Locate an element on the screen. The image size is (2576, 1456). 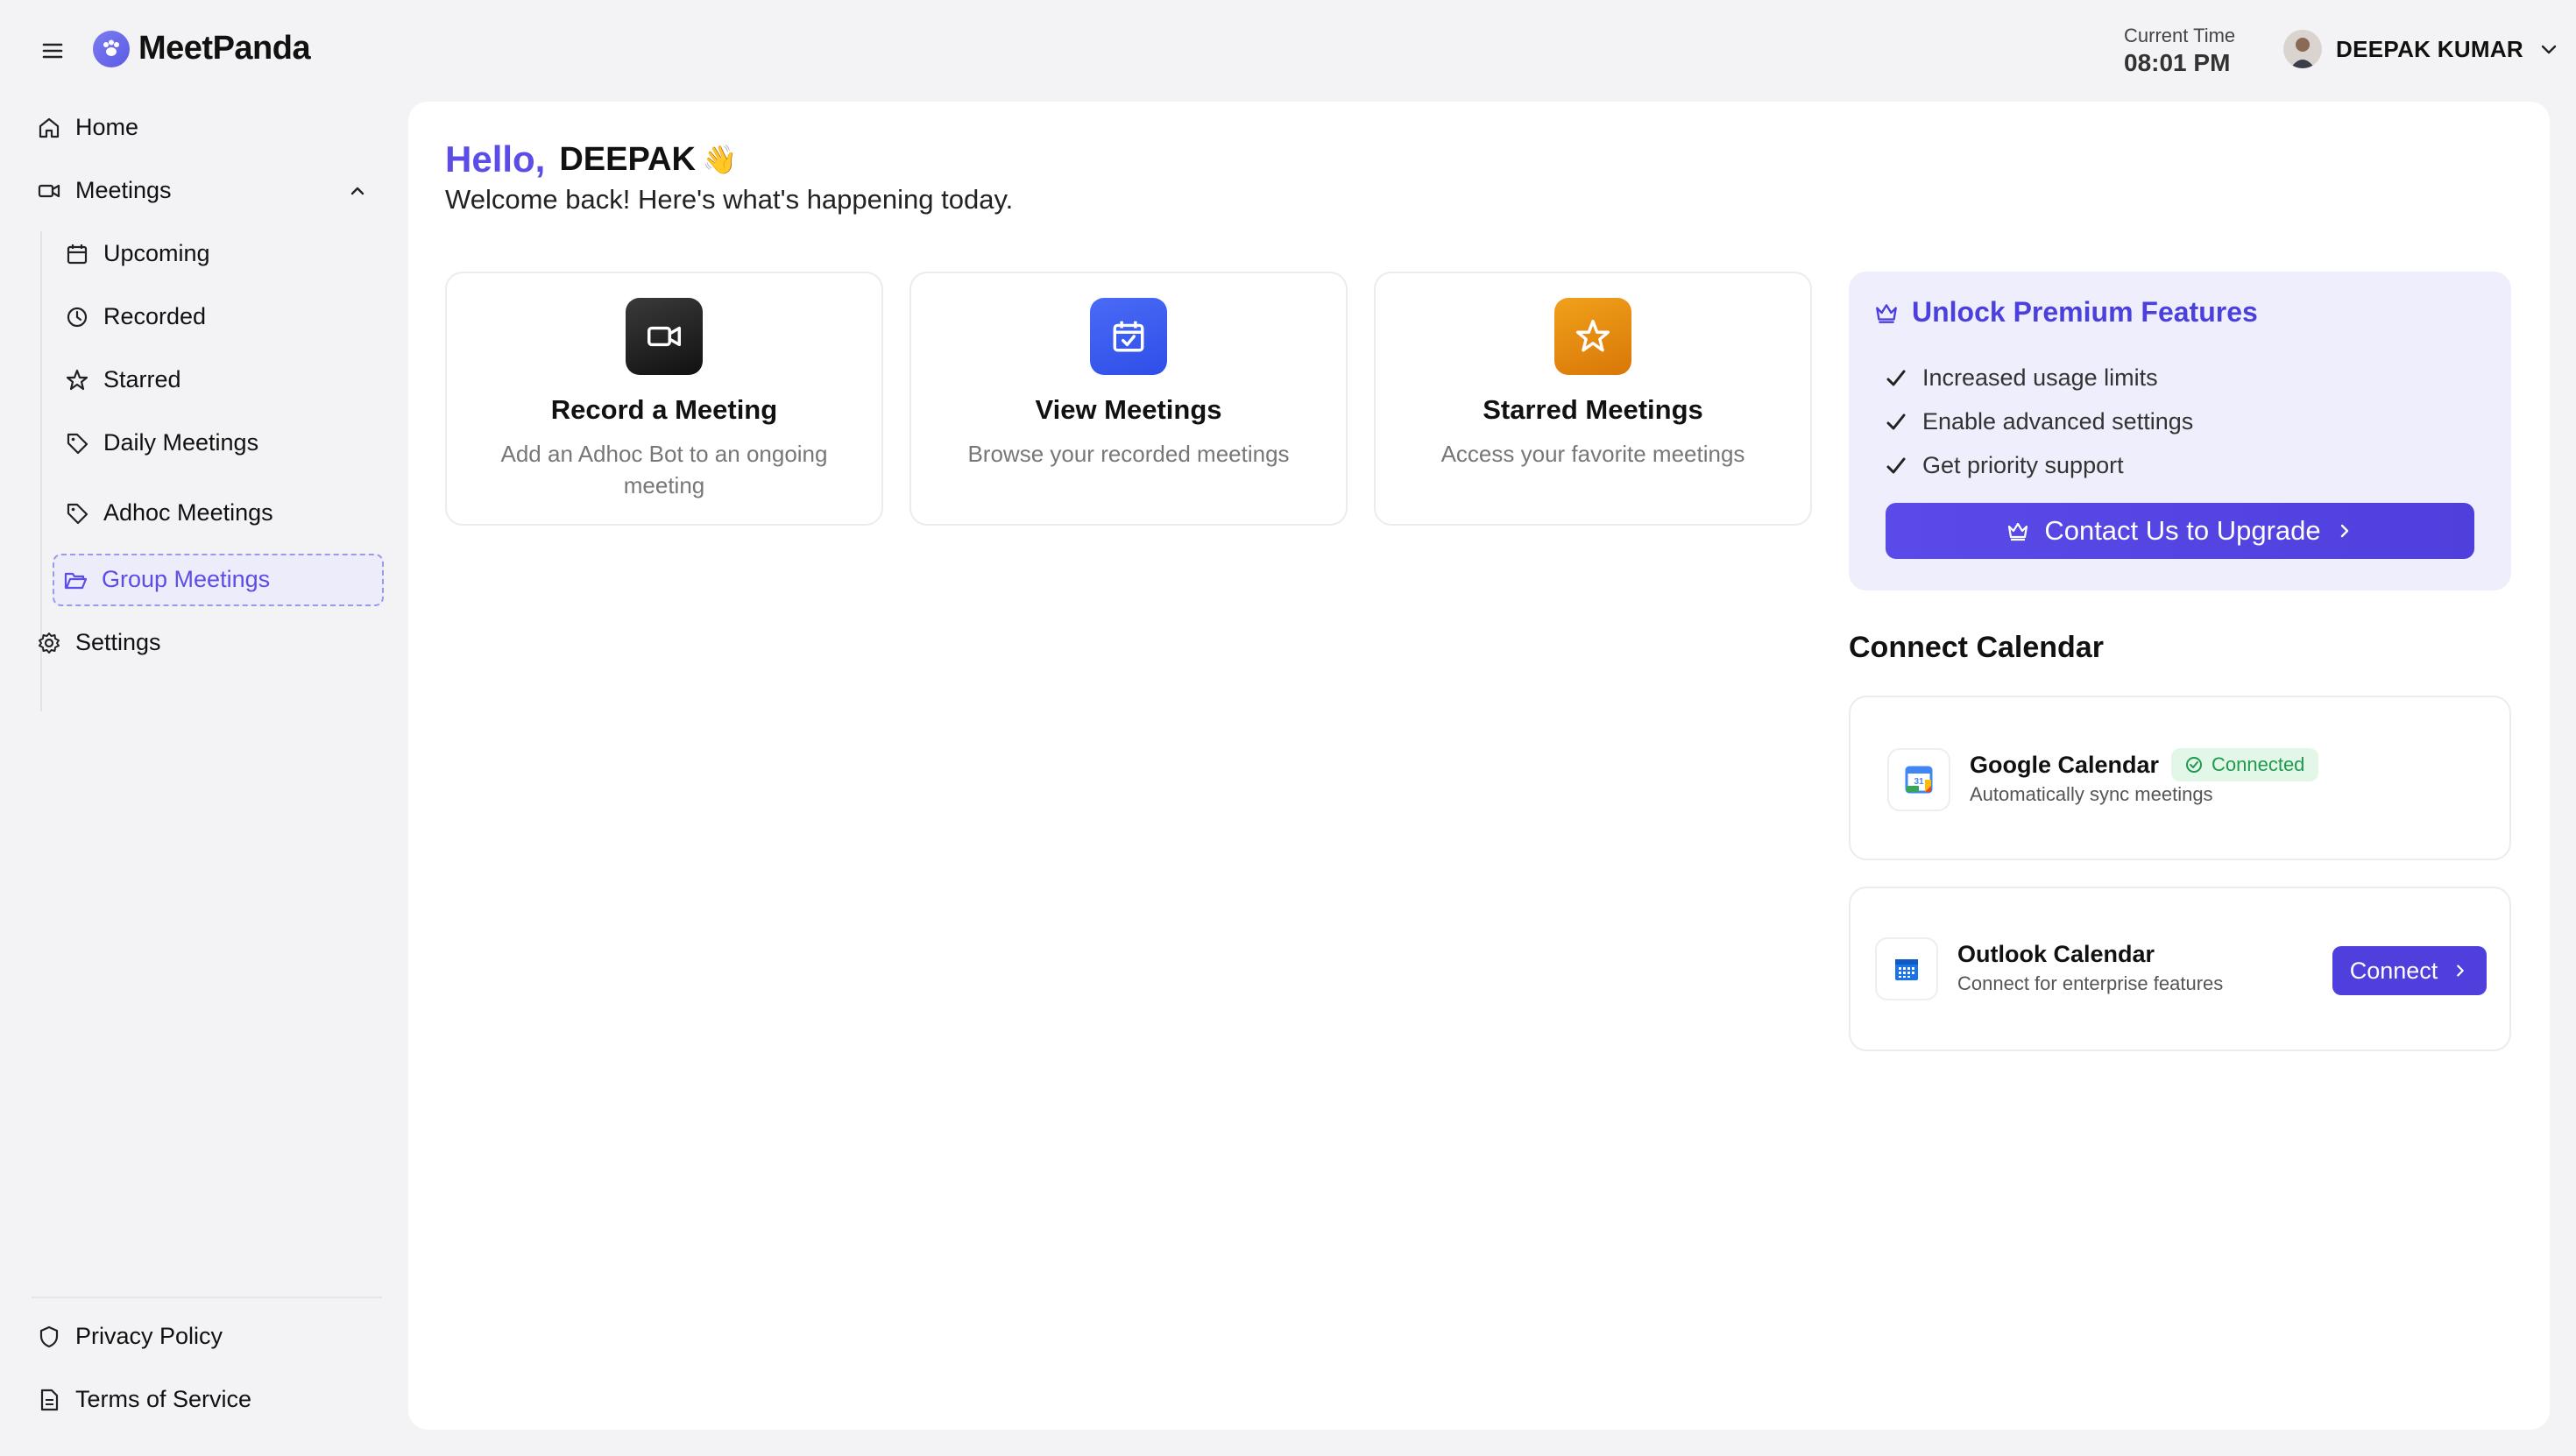
sidebar-item-recorded: Recorded is located at coordinates (135, 316).